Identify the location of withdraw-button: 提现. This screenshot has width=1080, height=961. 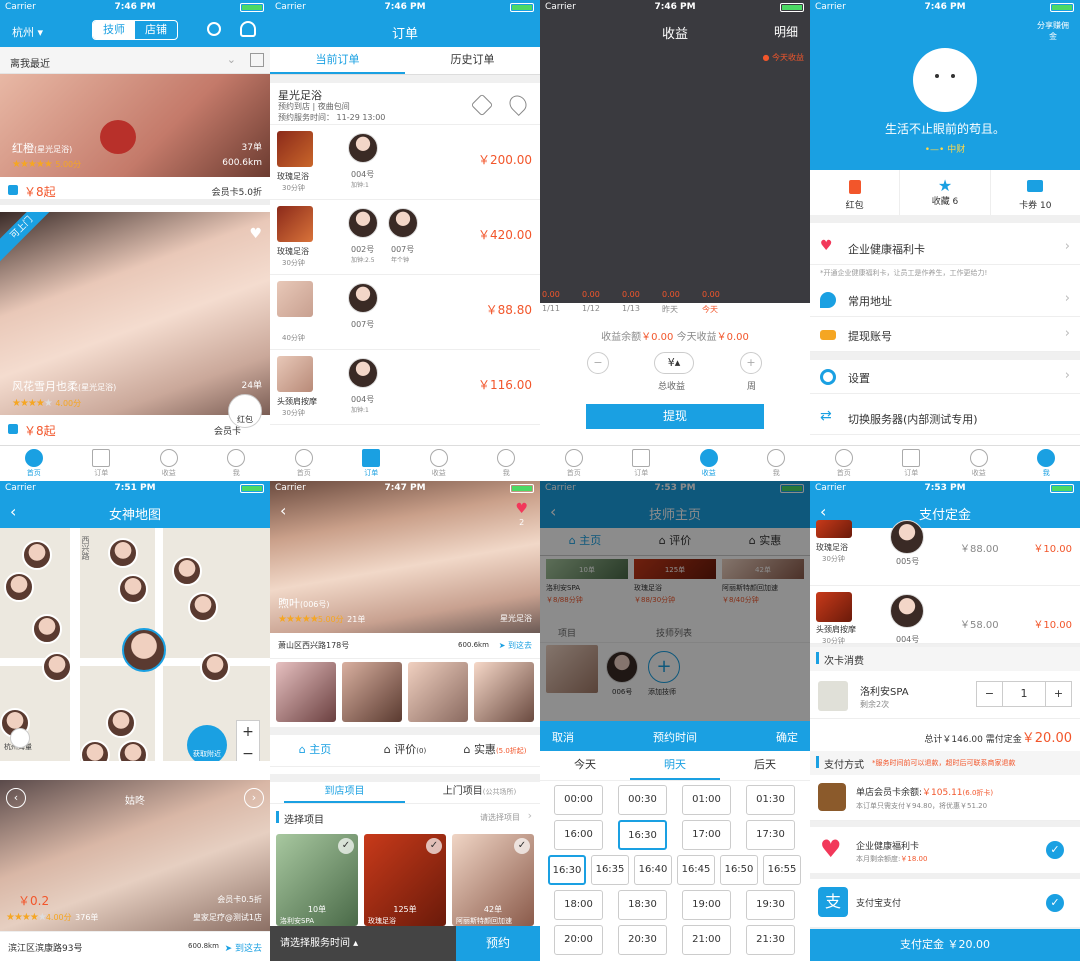
(675, 416).